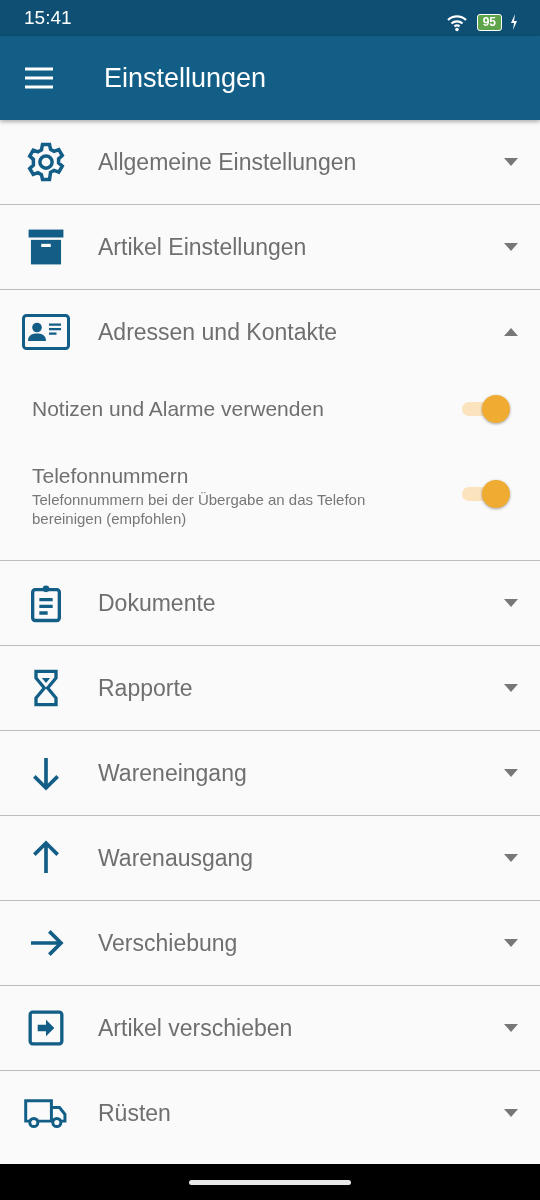  I want to click on battery-level: 95, so click(489, 22).